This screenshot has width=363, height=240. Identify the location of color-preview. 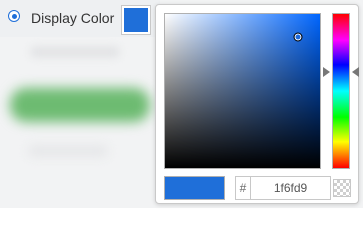
(194, 188).